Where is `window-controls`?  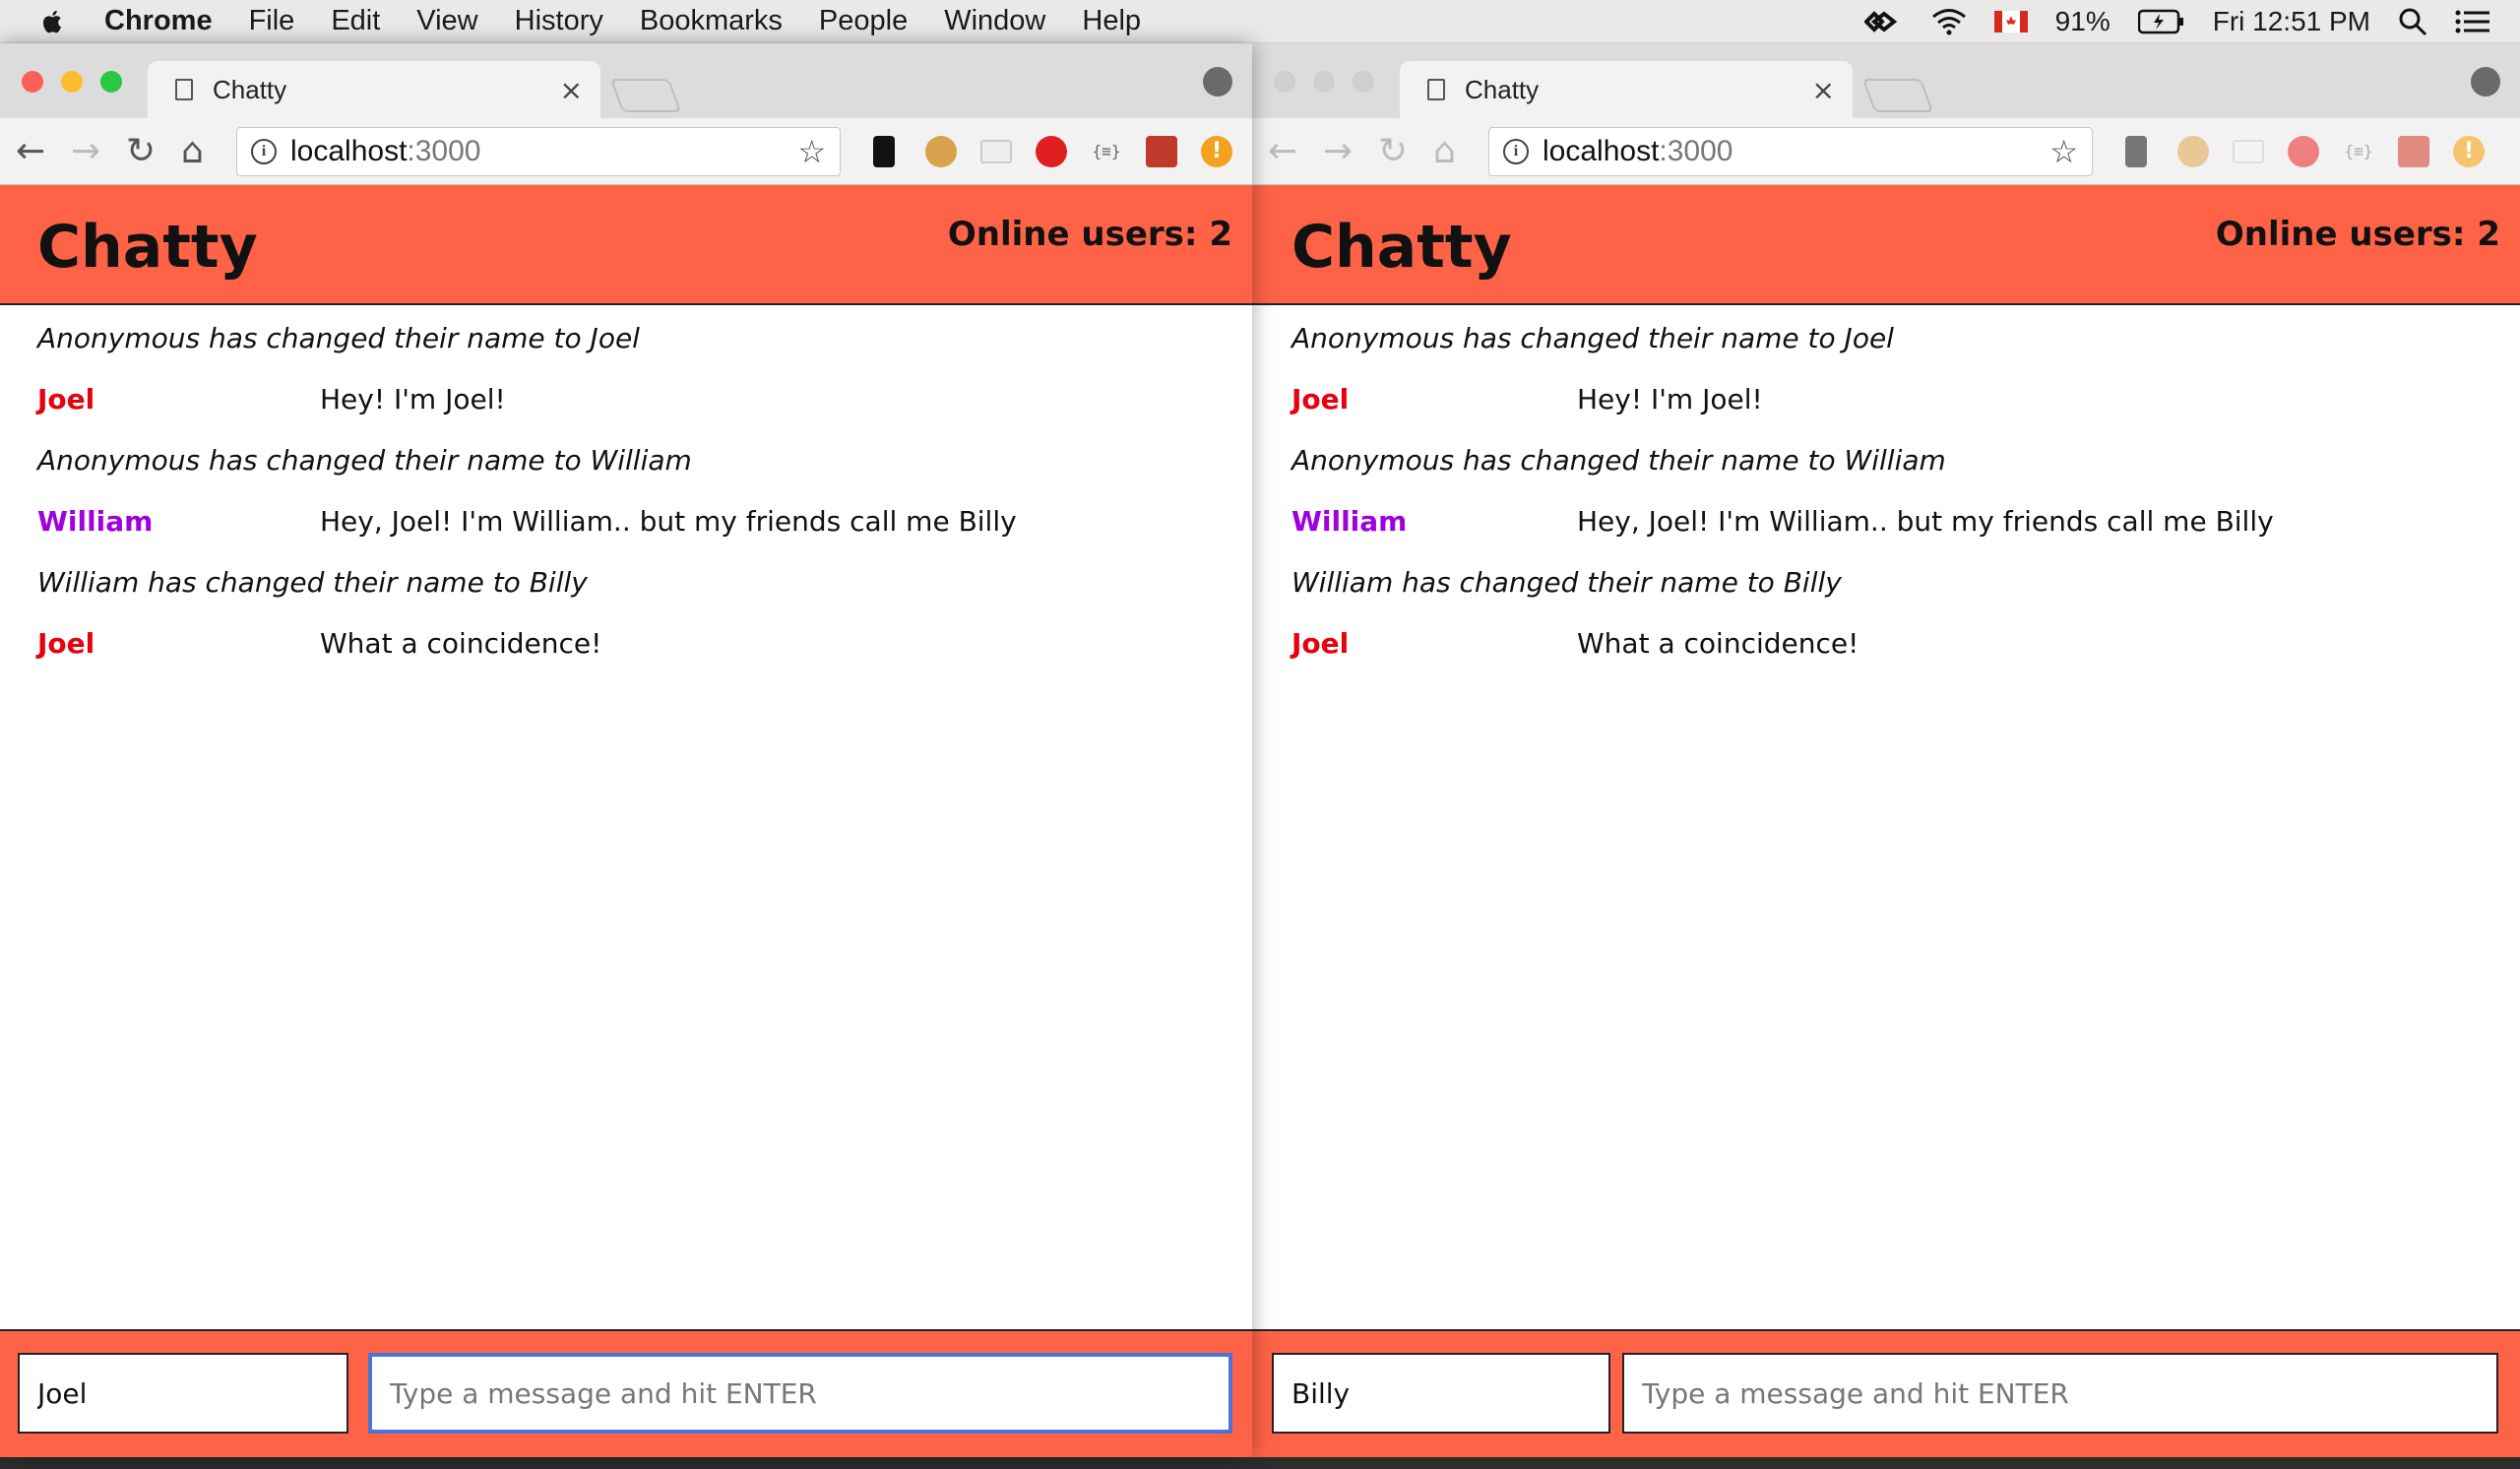
window-controls is located at coordinates (72, 82).